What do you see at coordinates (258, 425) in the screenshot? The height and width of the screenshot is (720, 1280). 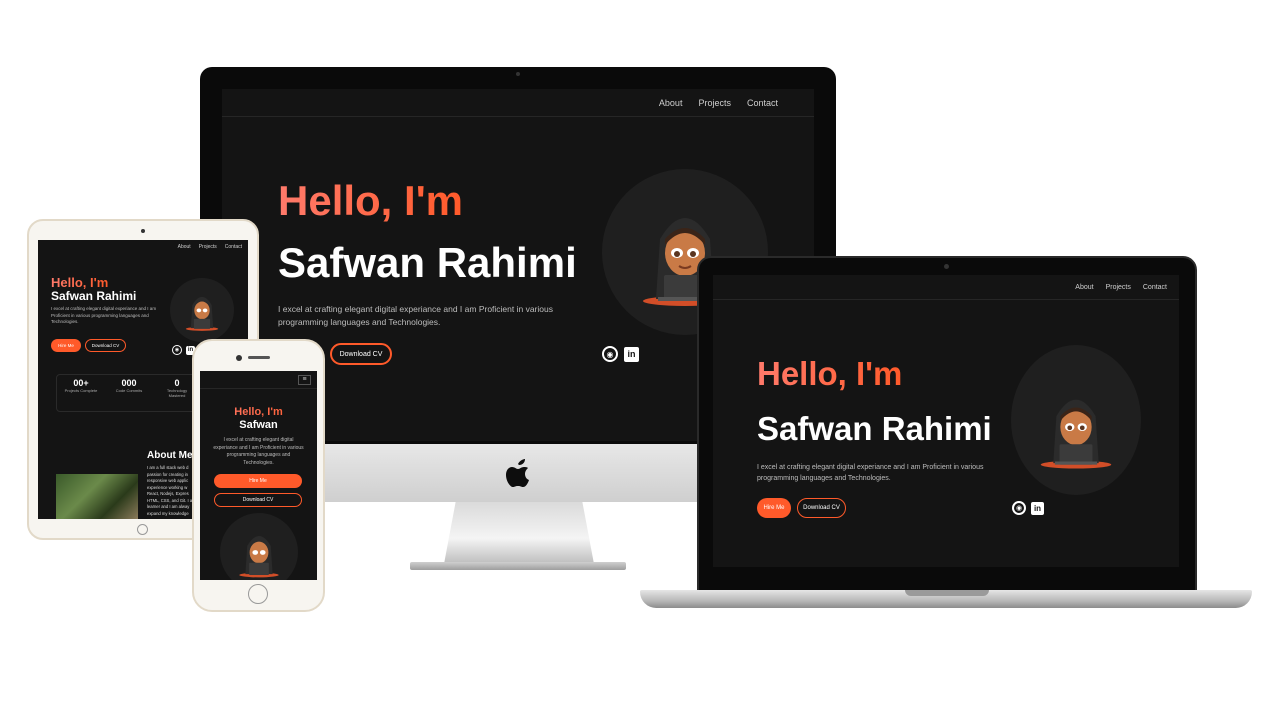 I see `hero-name: Safwan` at bounding box center [258, 425].